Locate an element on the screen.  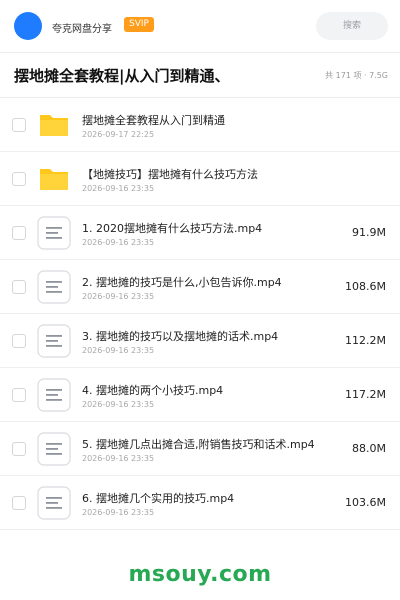
svip-badge: SVIP is located at coordinates (139, 24).